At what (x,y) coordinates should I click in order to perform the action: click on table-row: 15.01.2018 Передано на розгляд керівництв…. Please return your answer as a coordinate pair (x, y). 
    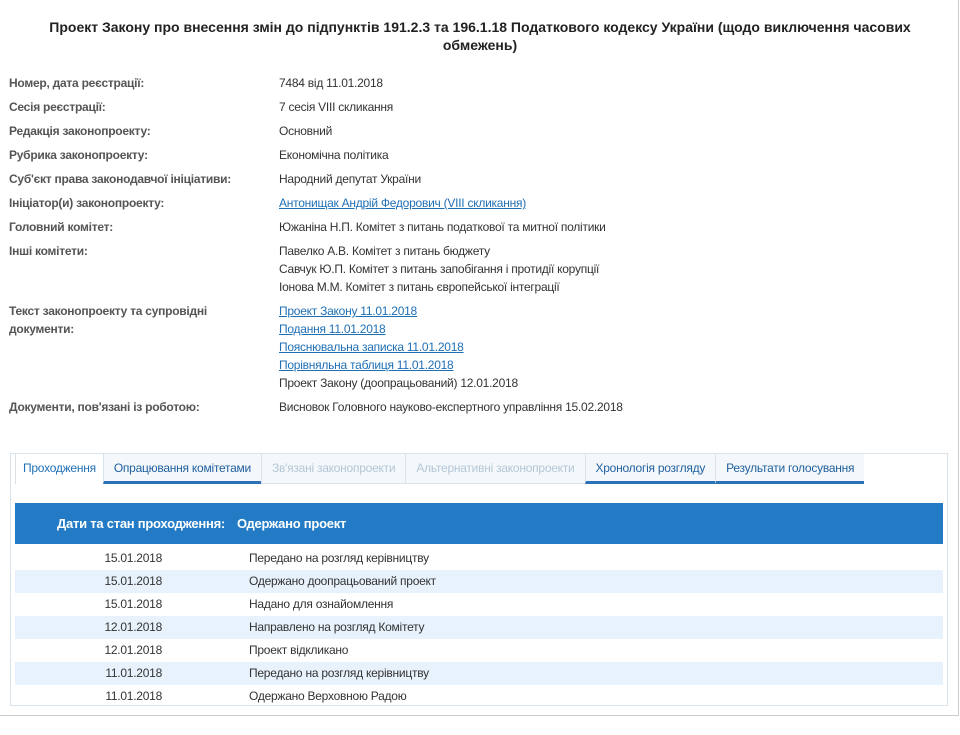
    Looking at the image, I should click on (266, 558).